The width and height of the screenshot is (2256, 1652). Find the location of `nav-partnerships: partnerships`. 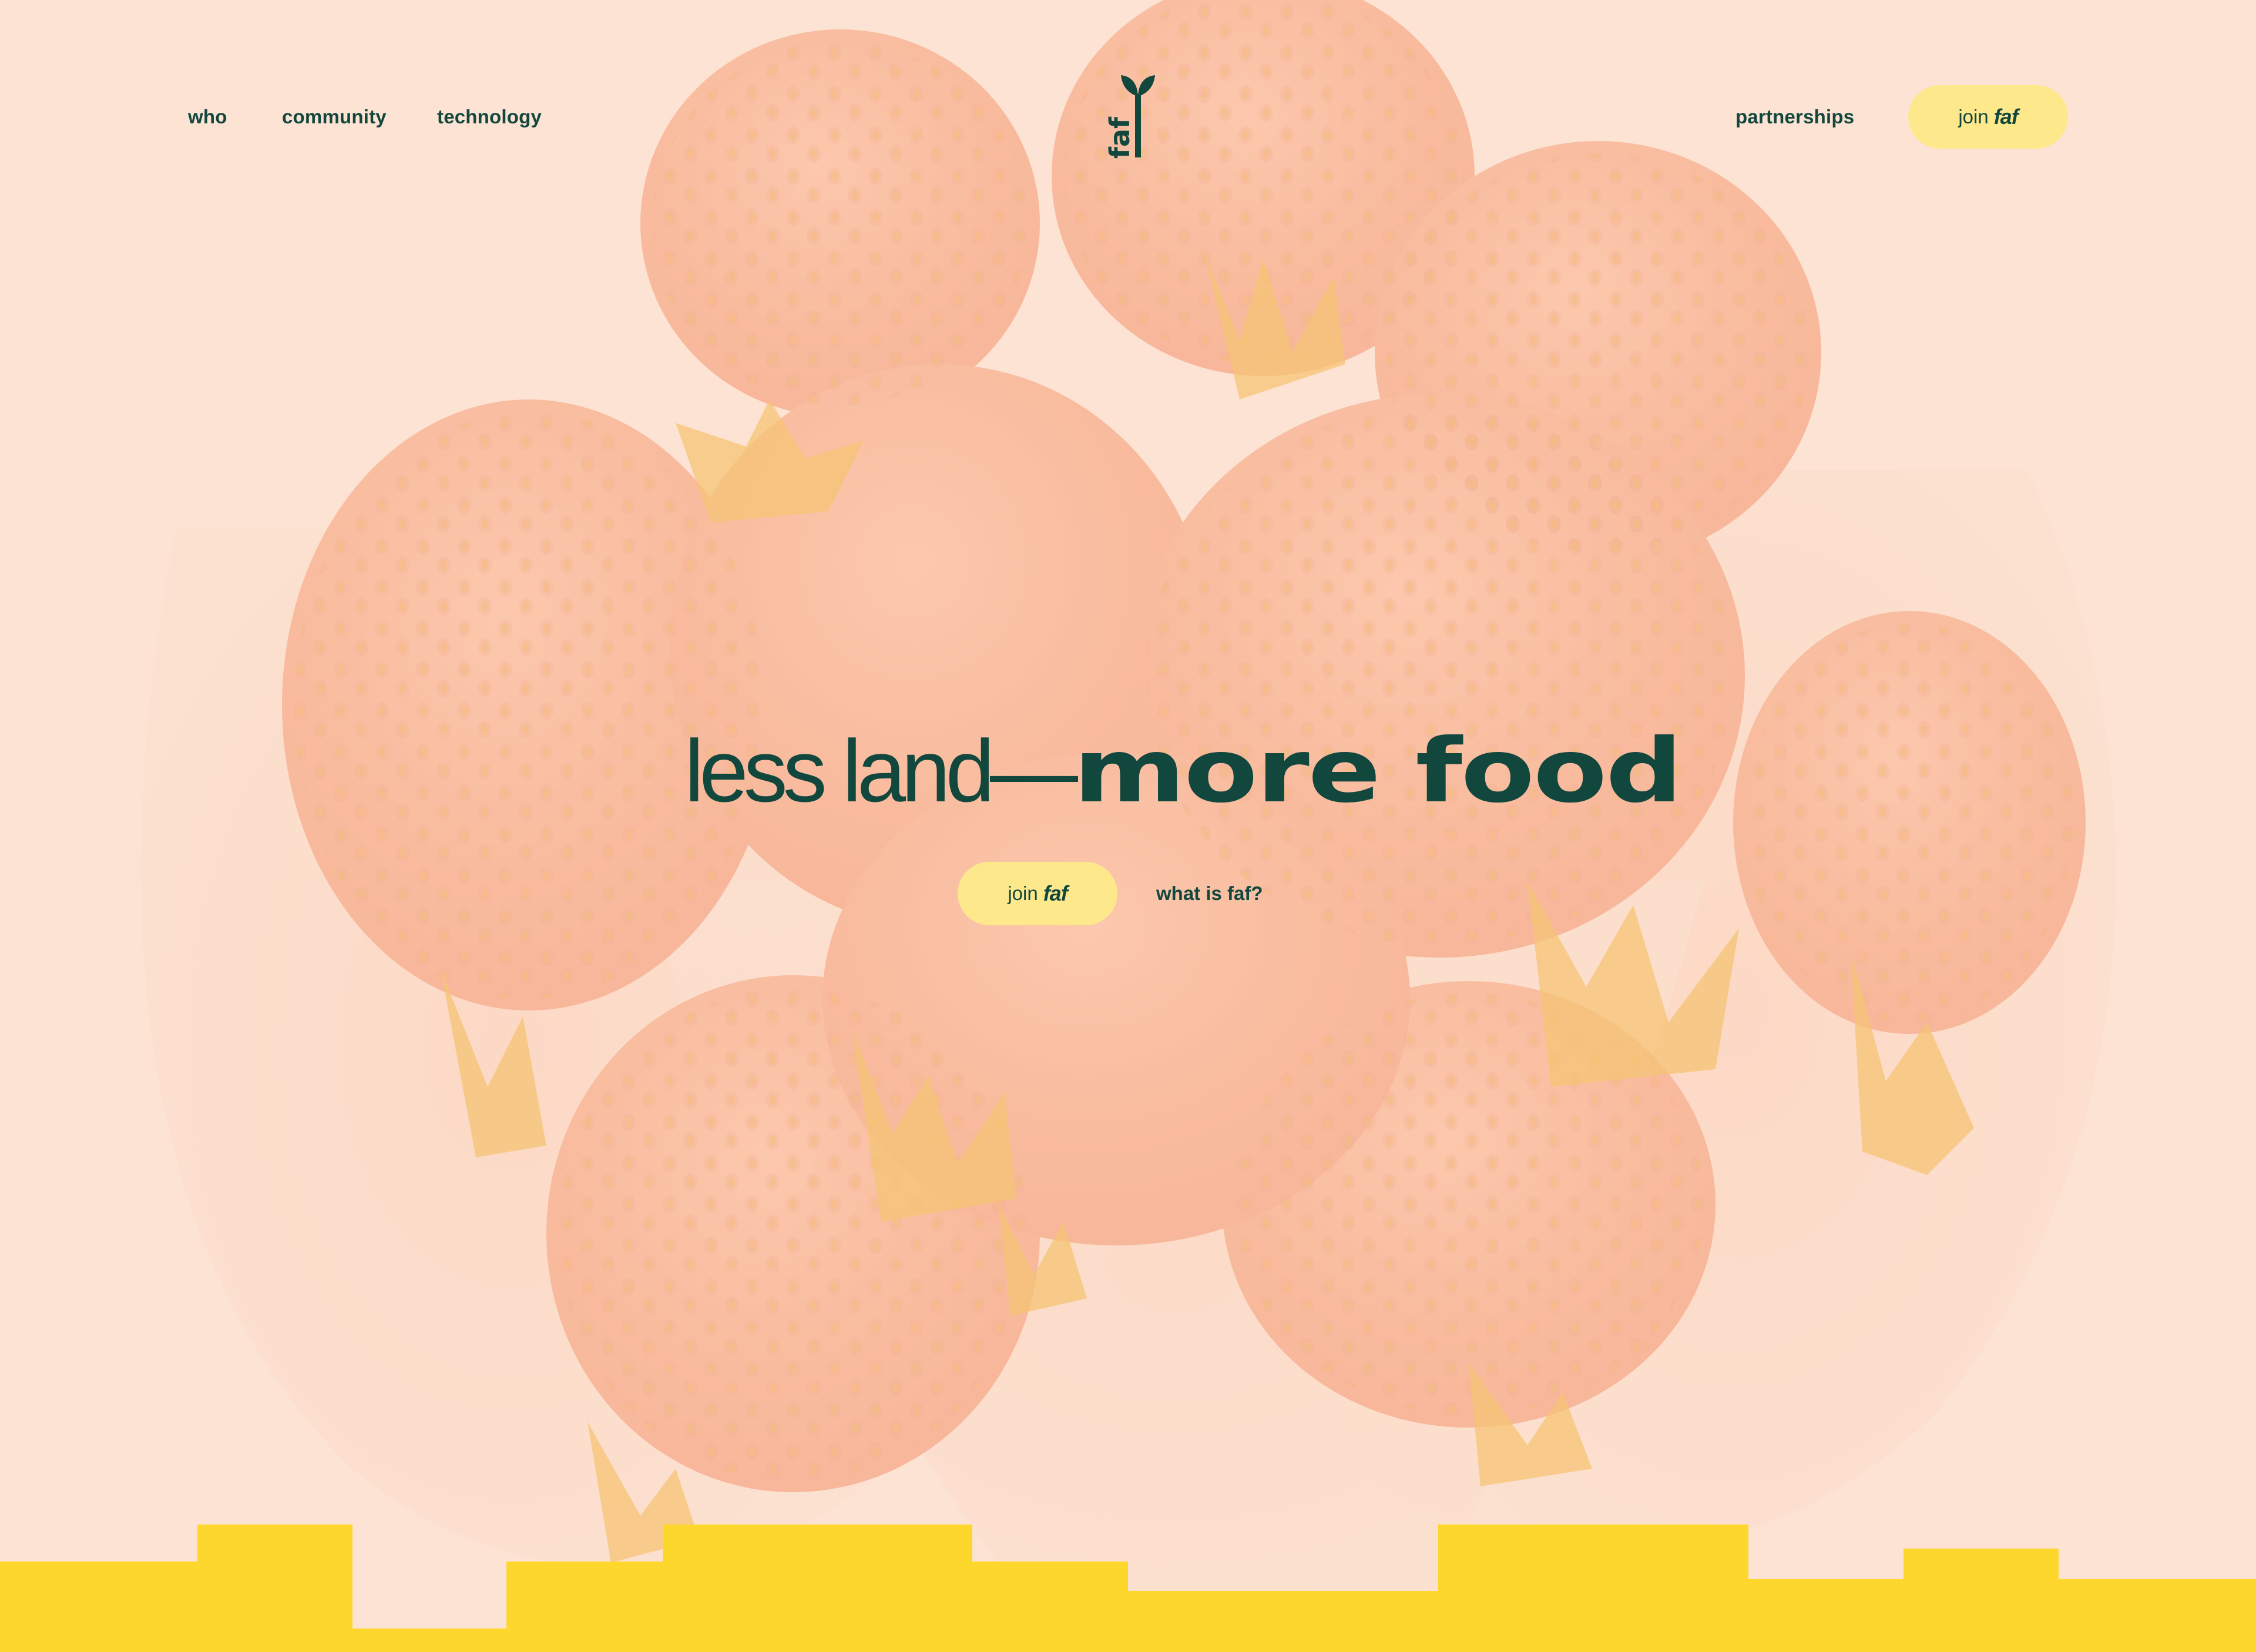

nav-partnerships: partnerships is located at coordinates (1795, 116).